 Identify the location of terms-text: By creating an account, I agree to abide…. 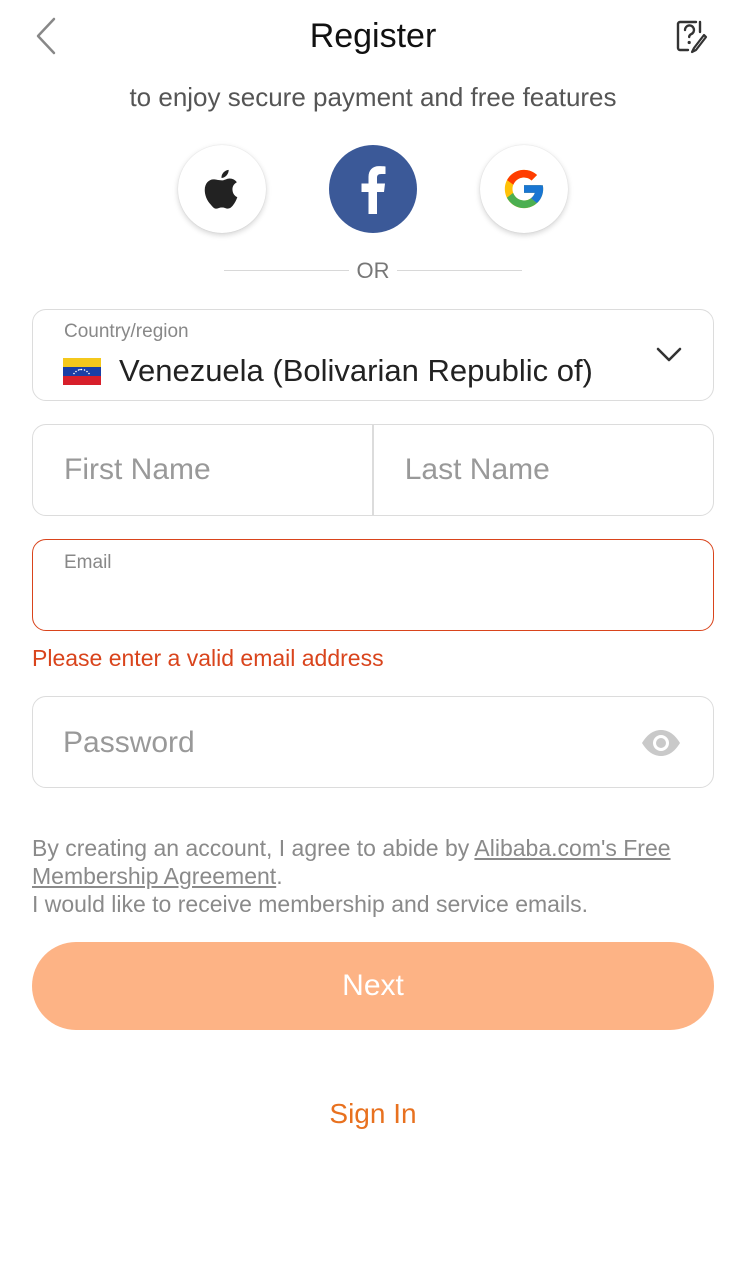
(377, 876).